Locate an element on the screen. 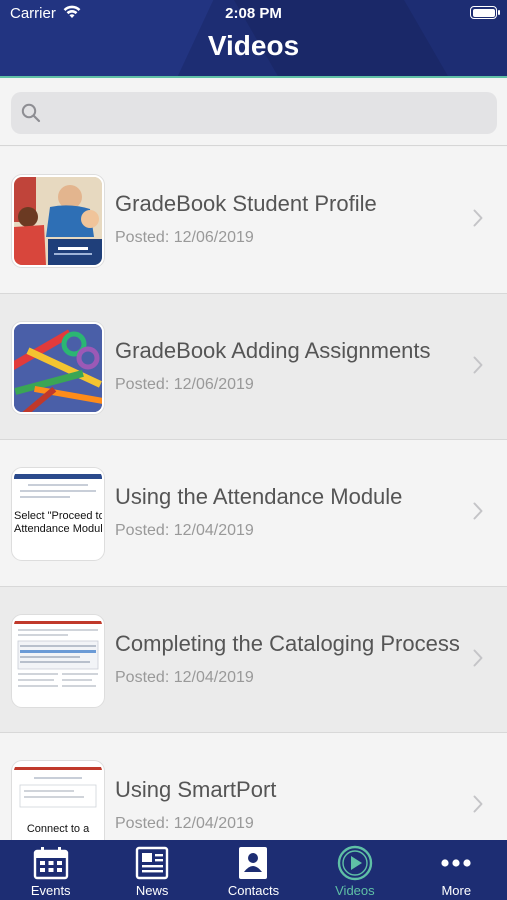 The width and height of the screenshot is (507, 900). video-thumbnail: Select "Proceed to Attendance Modul is located at coordinates (58, 514).